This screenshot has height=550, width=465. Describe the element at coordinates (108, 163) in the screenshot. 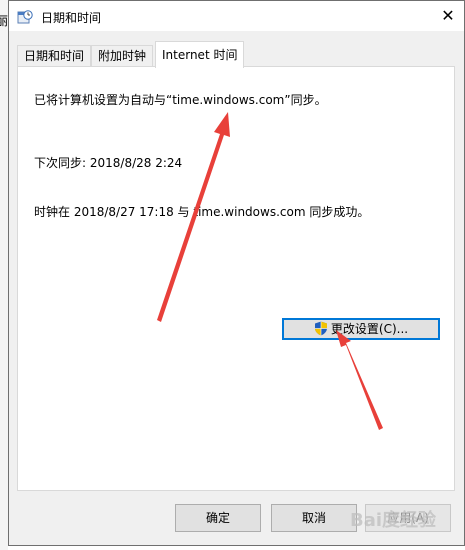

I see `next-sync-text: 下次同步: 2018/8/28 2:24` at that location.